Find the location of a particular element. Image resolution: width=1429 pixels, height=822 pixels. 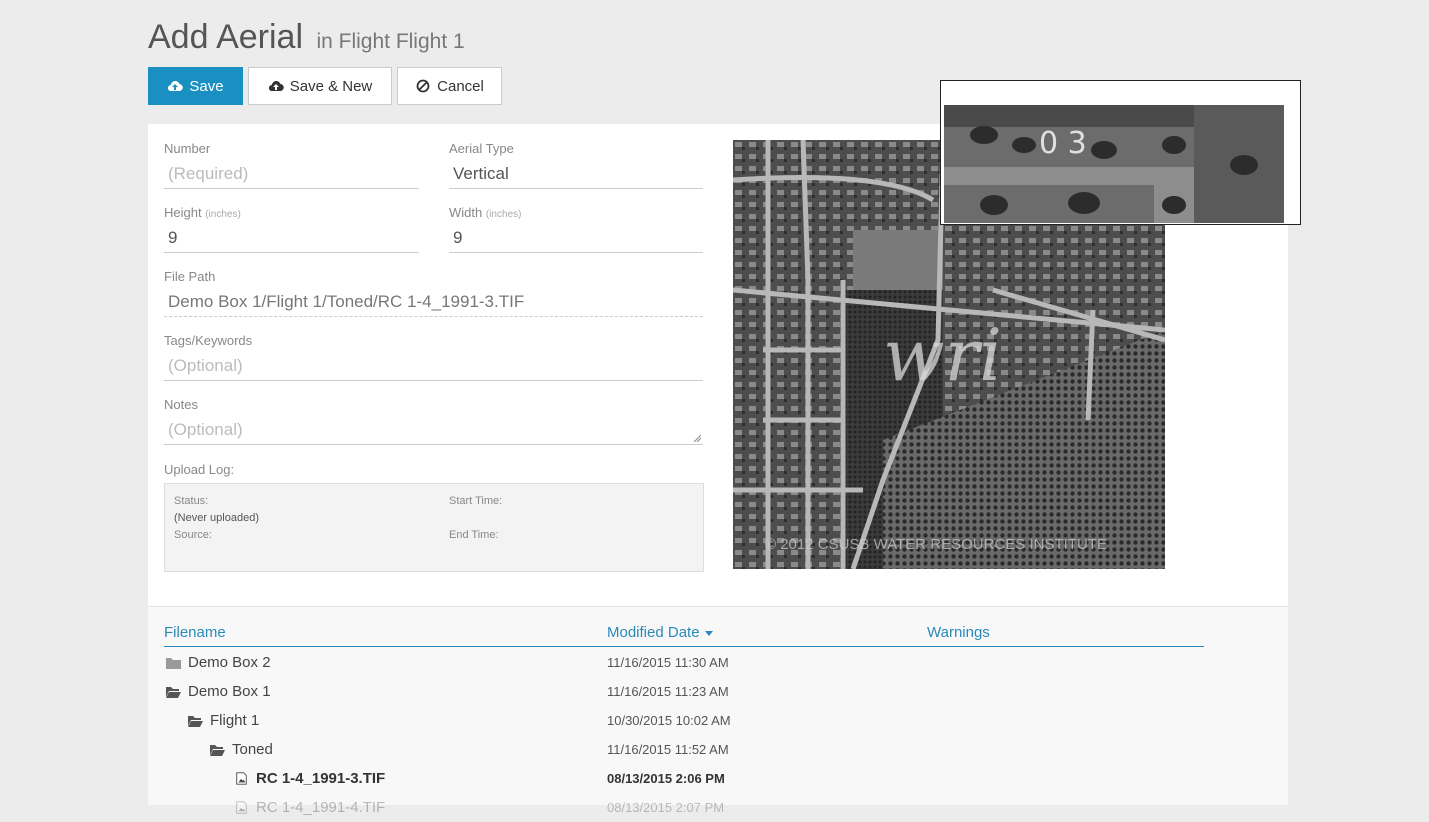

copyright-text: © 2012 CSUSB WATER RESOURCES INSTITUTE is located at coordinates (936, 544).